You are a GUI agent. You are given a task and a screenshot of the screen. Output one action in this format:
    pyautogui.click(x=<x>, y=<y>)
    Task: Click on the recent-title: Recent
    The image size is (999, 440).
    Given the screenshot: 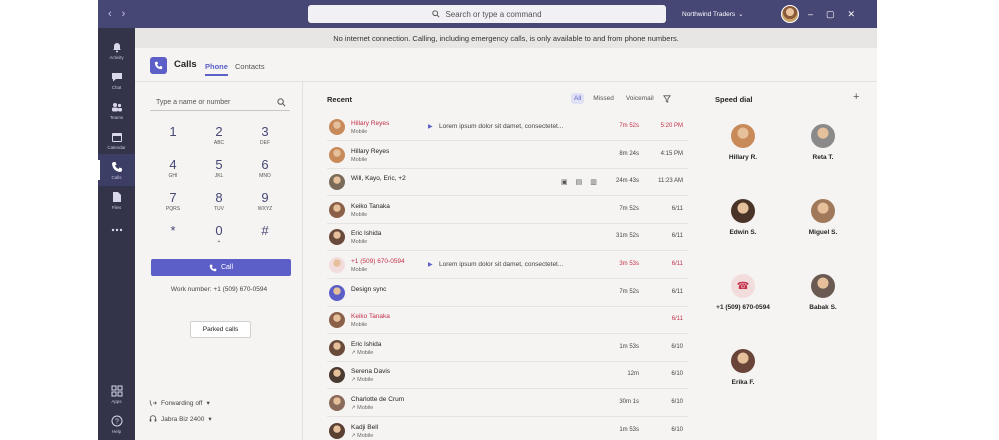 What is the action you would take?
    pyautogui.click(x=340, y=99)
    